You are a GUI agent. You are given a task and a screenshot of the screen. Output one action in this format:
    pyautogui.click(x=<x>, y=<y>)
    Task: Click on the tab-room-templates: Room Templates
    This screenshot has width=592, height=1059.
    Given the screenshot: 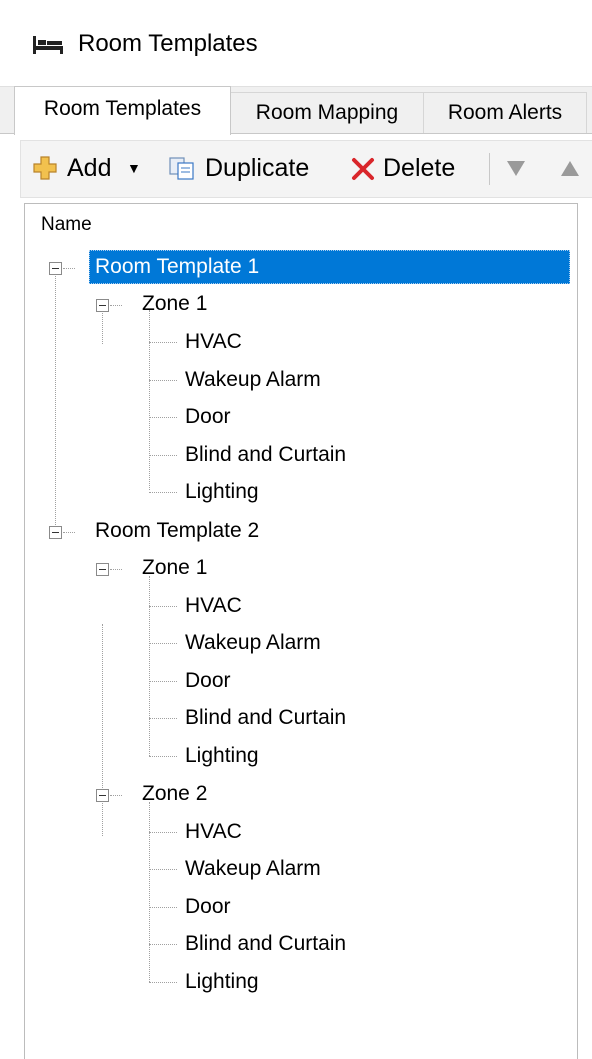 What is the action you would take?
    pyautogui.click(x=122, y=110)
    